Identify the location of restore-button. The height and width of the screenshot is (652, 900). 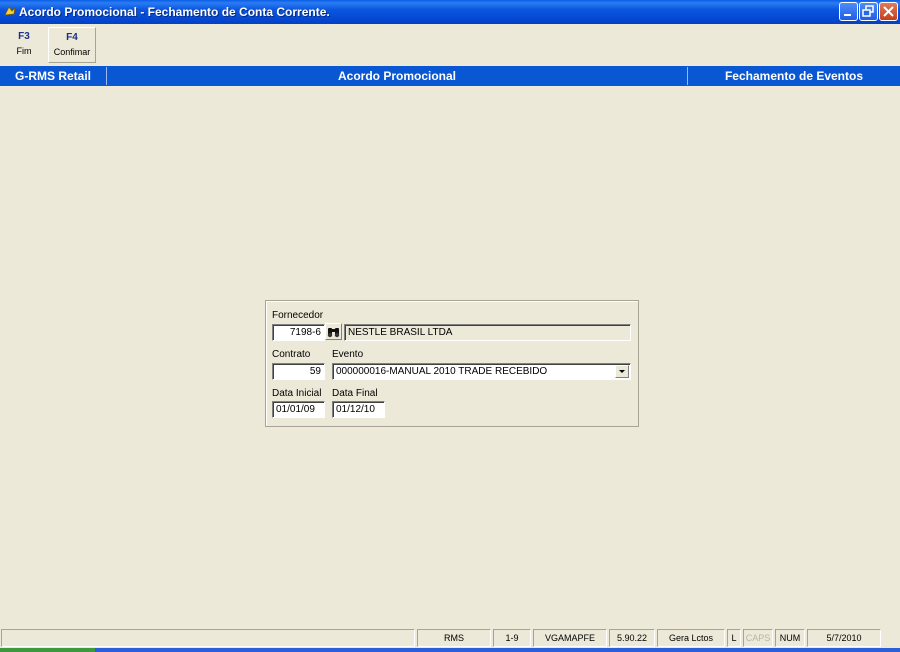
(868, 11).